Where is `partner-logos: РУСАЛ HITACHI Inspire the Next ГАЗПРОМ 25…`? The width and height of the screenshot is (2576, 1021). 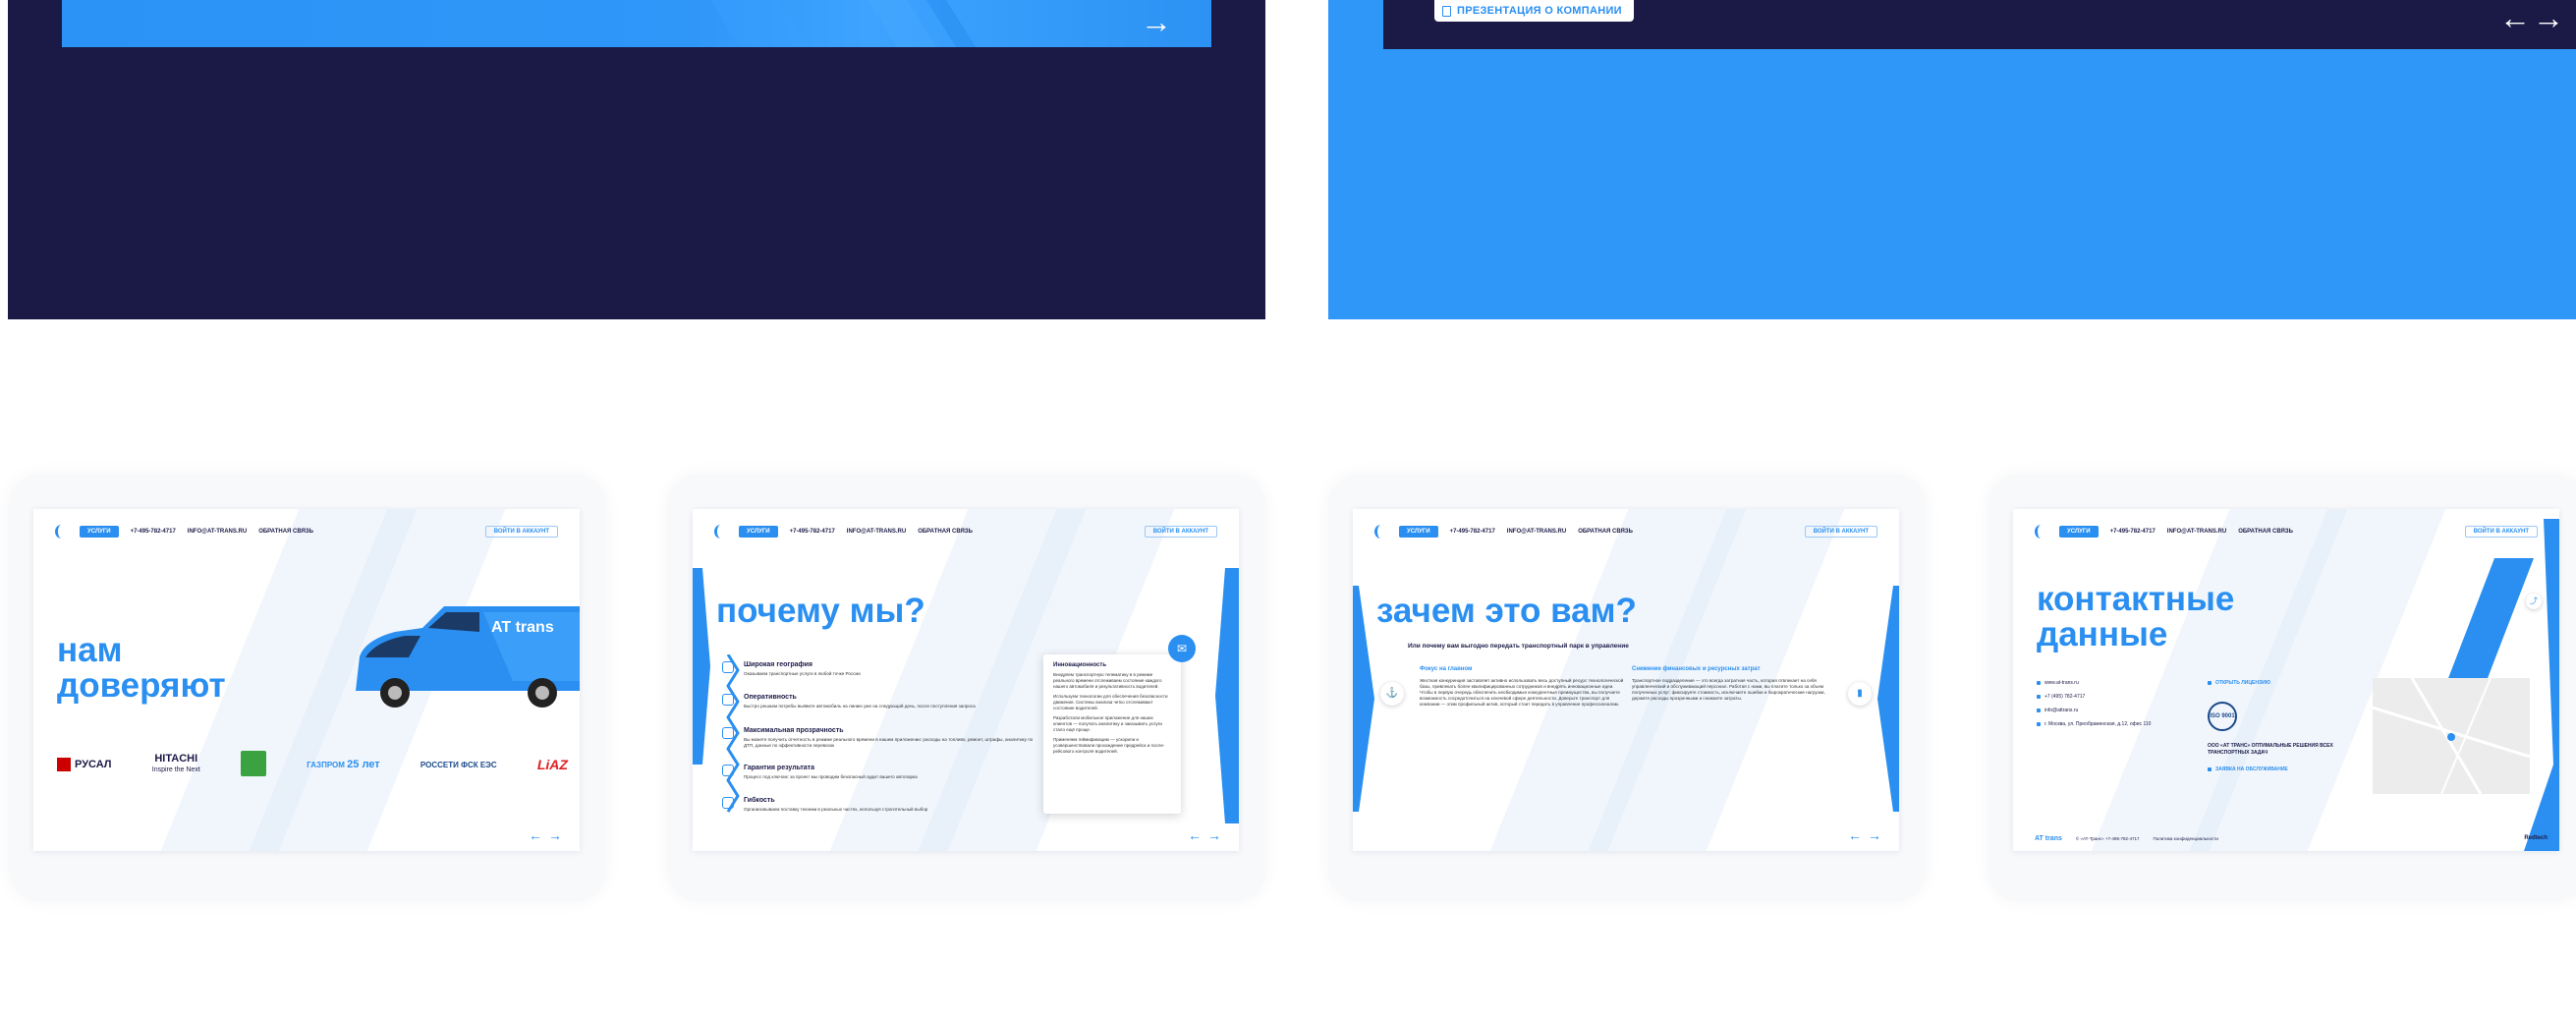
partner-logos: РУСАЛ HITACHI Inspire the Next ГАЗПРОМ 25… is located at coordinates (312, 764).